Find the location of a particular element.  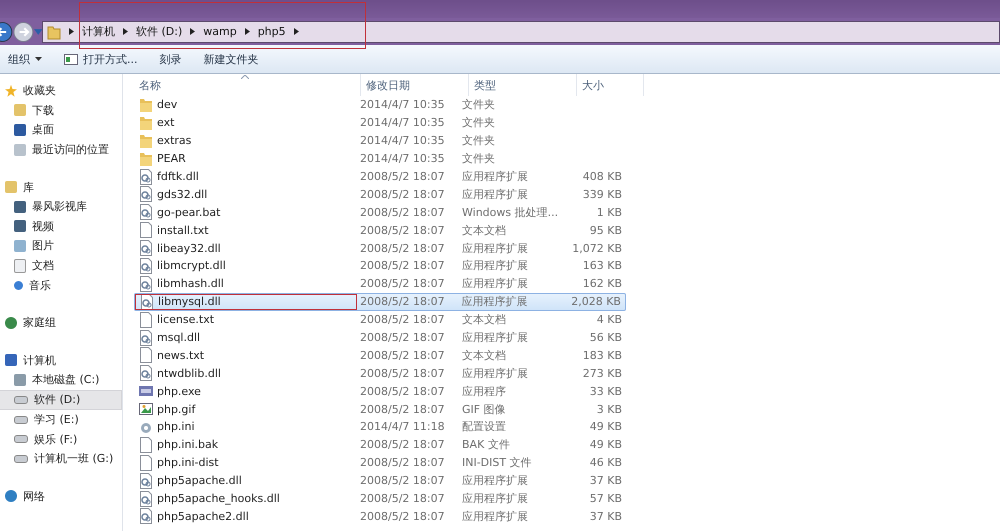

file-row: php.ini.bak 2008/5/2 18:07 BAK 文件 49 KB is located at coordinates (380, 445).